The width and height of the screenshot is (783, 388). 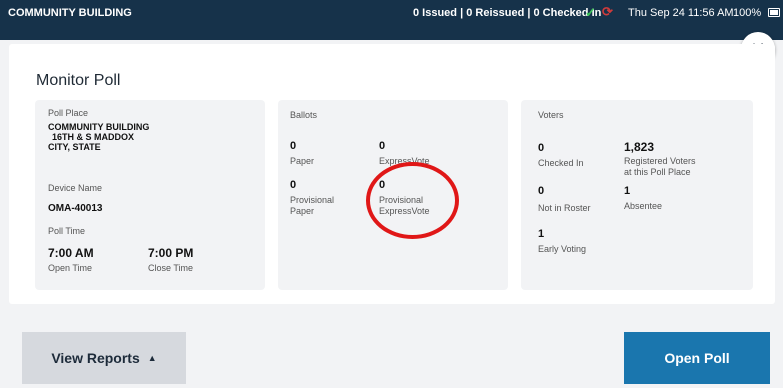 I want to click on annotation-circle, so click(x=412, y=200).